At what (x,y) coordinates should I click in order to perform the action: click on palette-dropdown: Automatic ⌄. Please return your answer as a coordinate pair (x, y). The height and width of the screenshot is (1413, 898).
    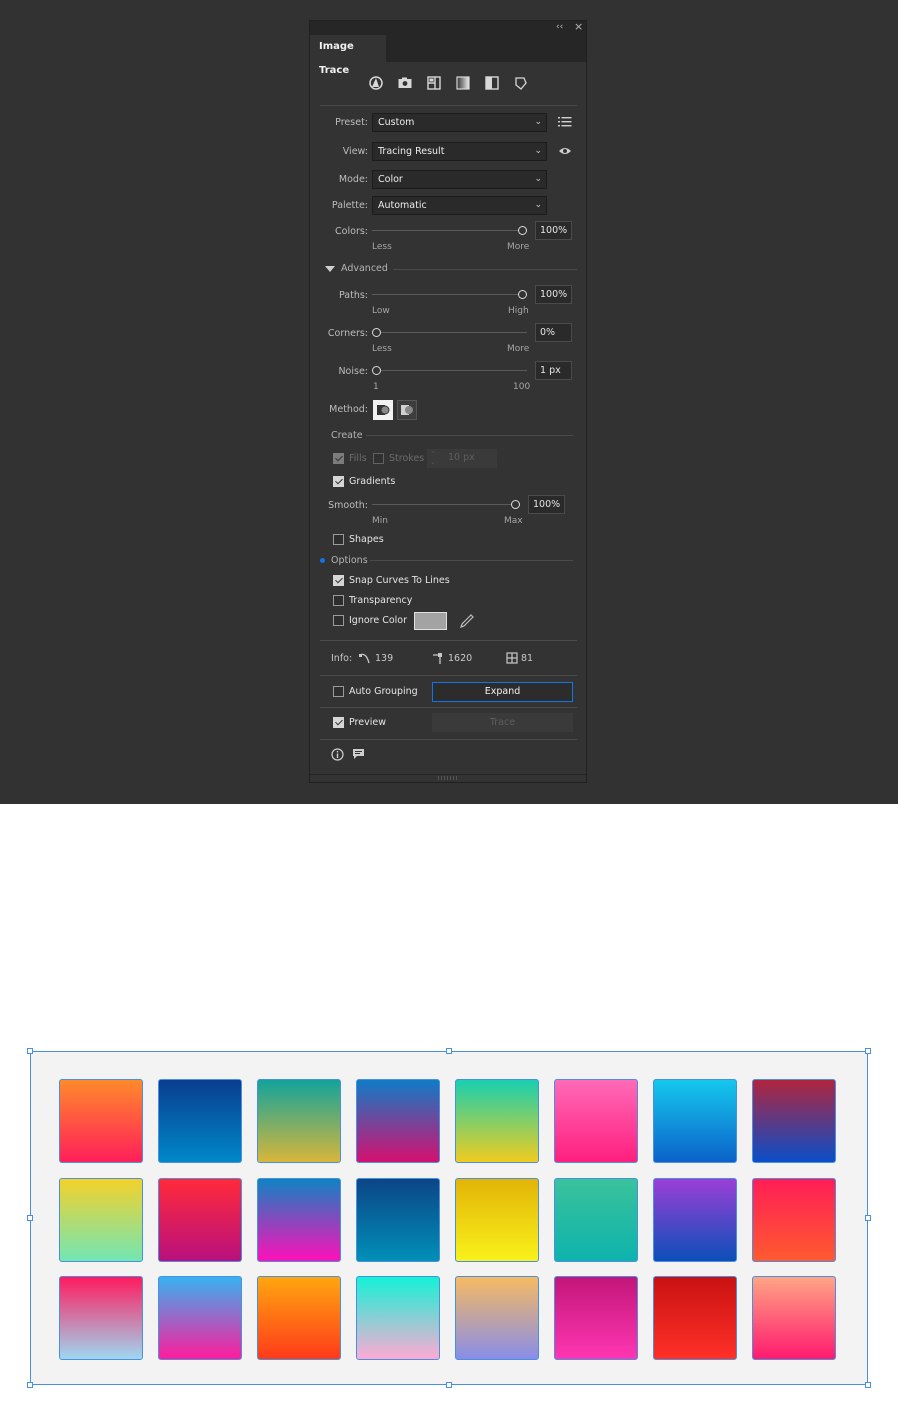
    Looking at the image, I should click on (459, 205).